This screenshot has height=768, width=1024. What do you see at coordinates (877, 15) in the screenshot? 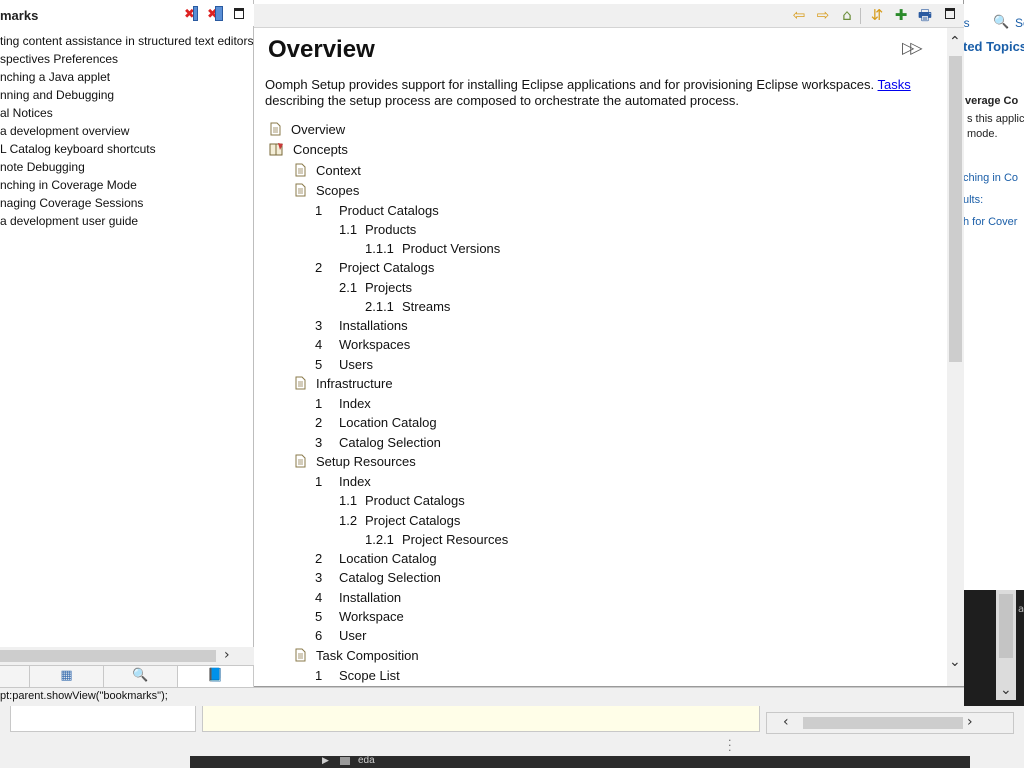
I see `show-in-toc-icon: ⇵` at bounding box center [877, 15].